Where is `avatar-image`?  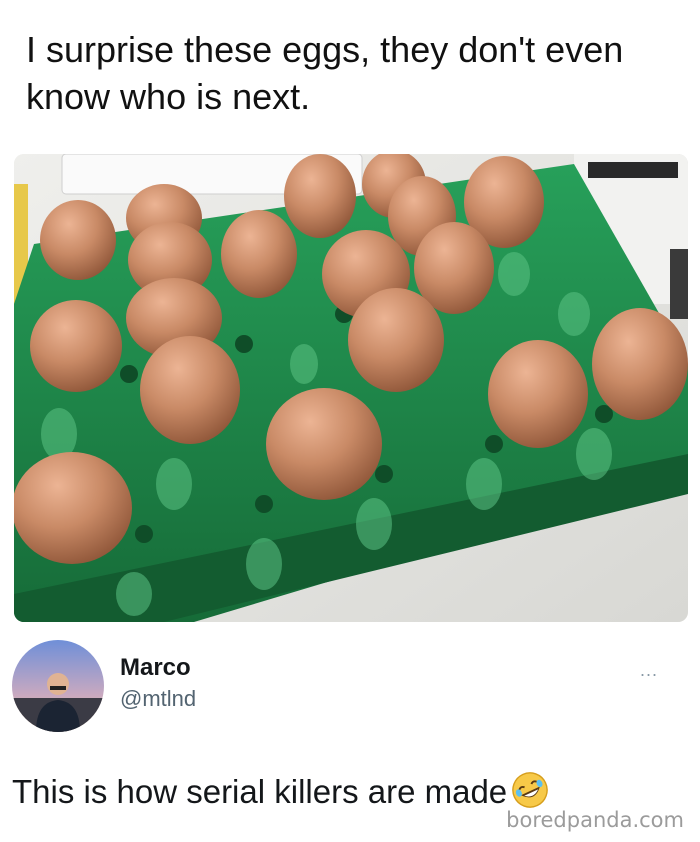 avatar-image is located at coordinates (58, 686).